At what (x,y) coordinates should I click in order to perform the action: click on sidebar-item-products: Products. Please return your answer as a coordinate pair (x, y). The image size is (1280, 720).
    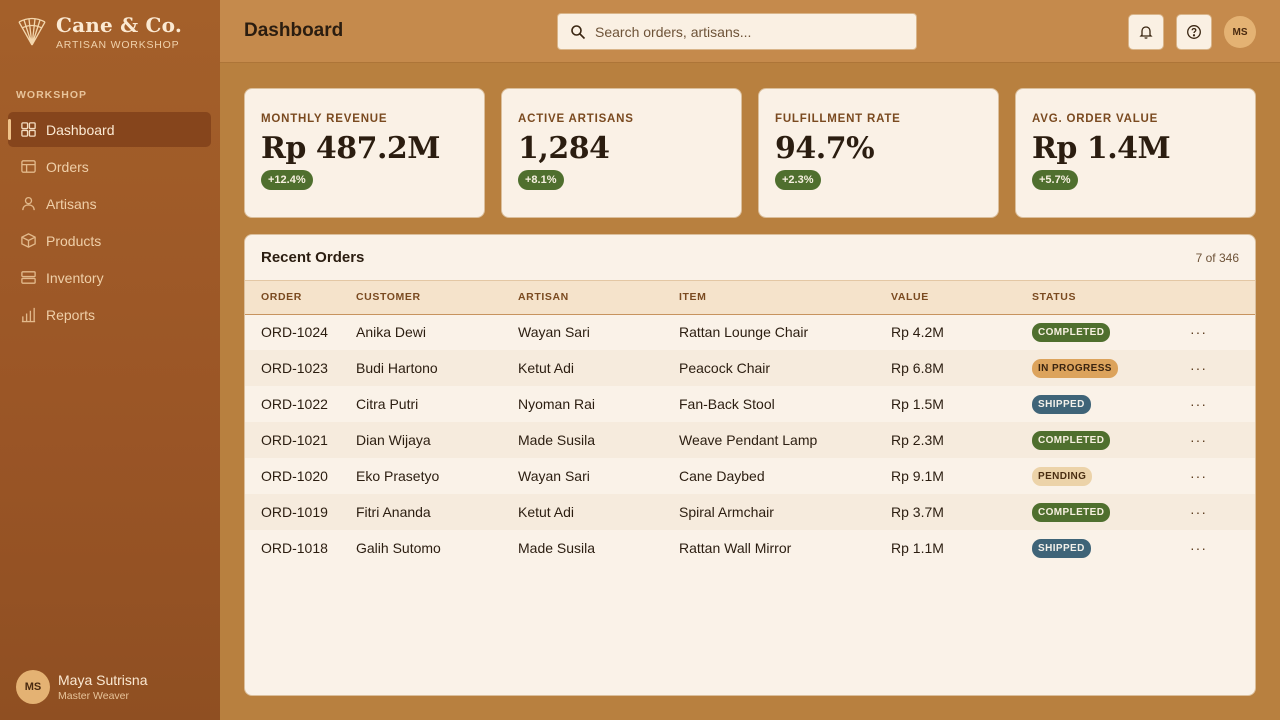
    Looking at the image, I should click on (109, 240).